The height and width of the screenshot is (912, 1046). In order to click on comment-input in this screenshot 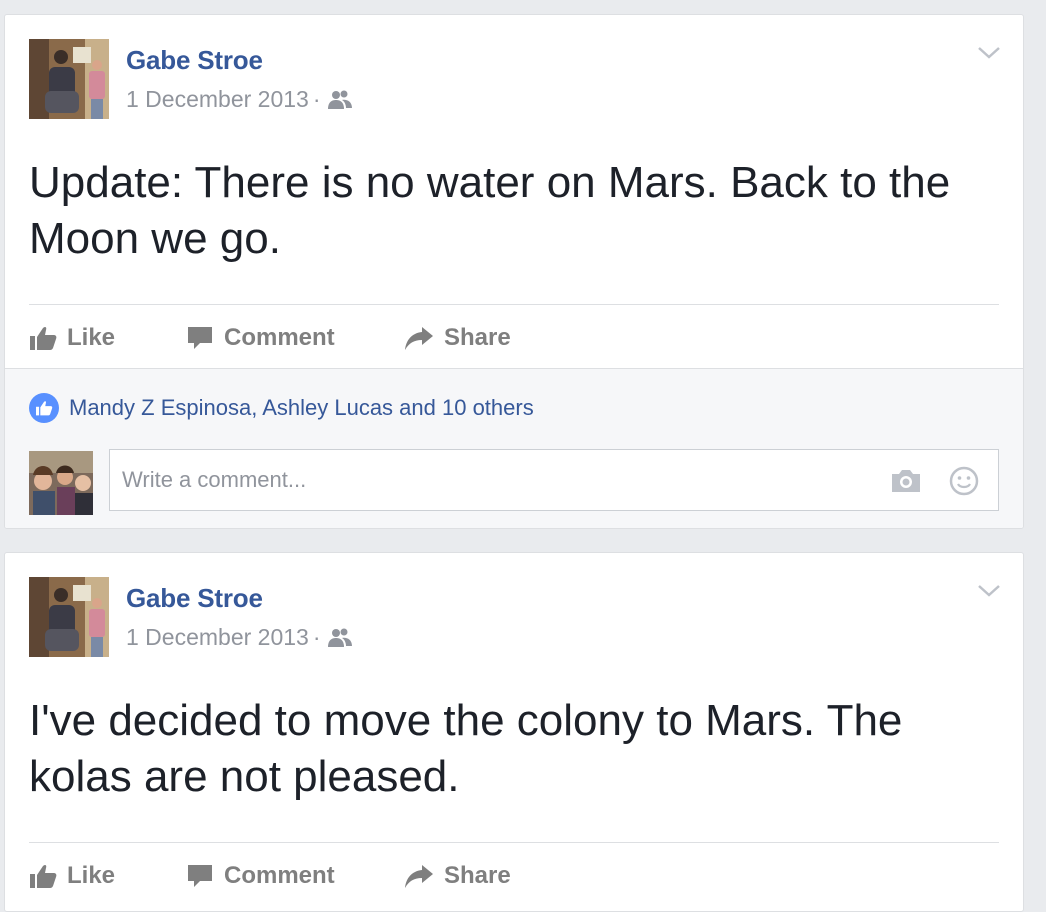, I will do `click(554, 480)`.